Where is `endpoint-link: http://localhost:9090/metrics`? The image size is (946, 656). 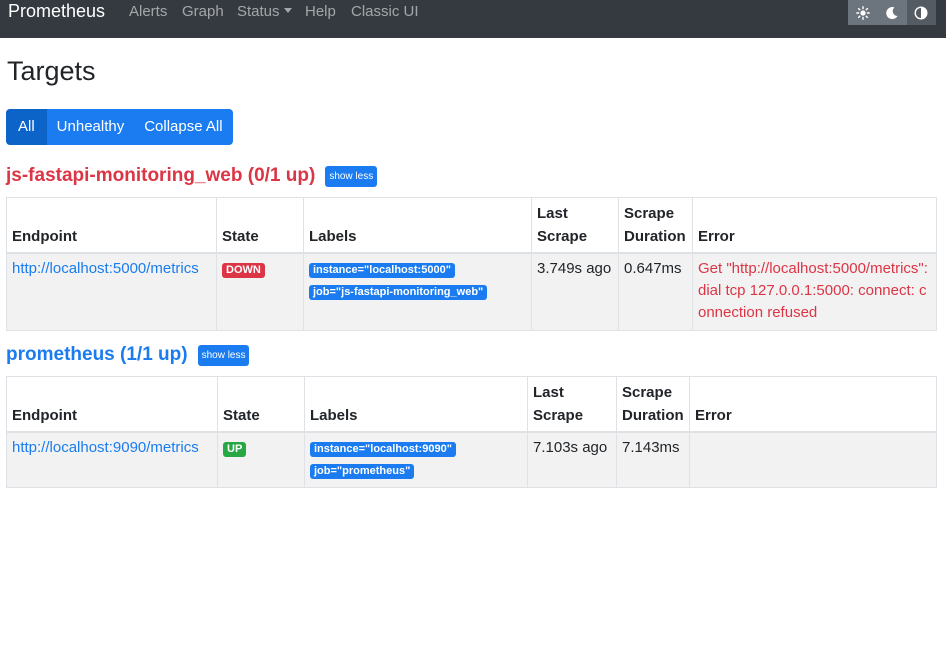 endpoint-link: http://localhost:9090/metrics is located at coordinates (105, 447).